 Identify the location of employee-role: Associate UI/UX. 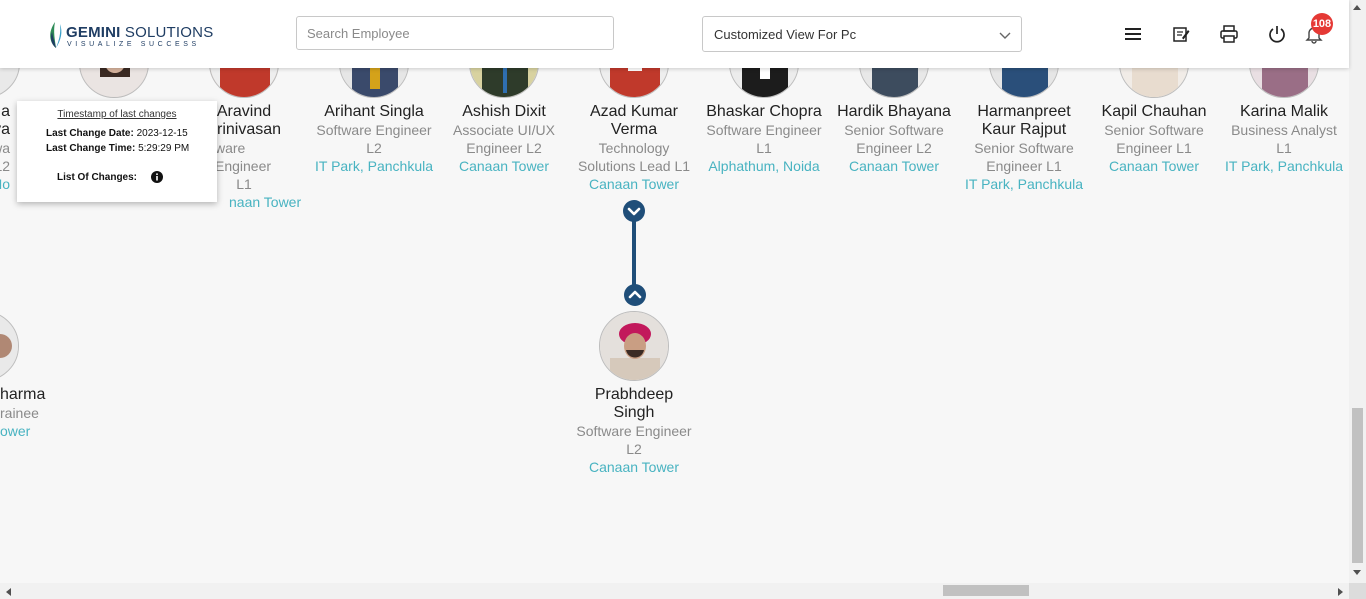
(504, 130).